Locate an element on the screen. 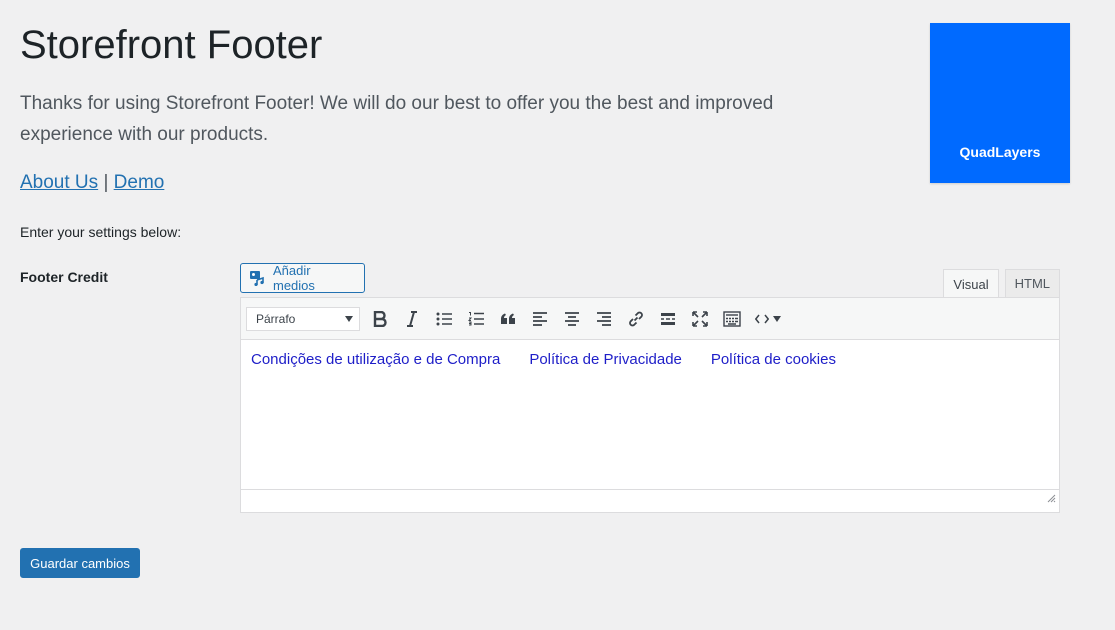  numbered-list-button is located at coordinates (476, 319).